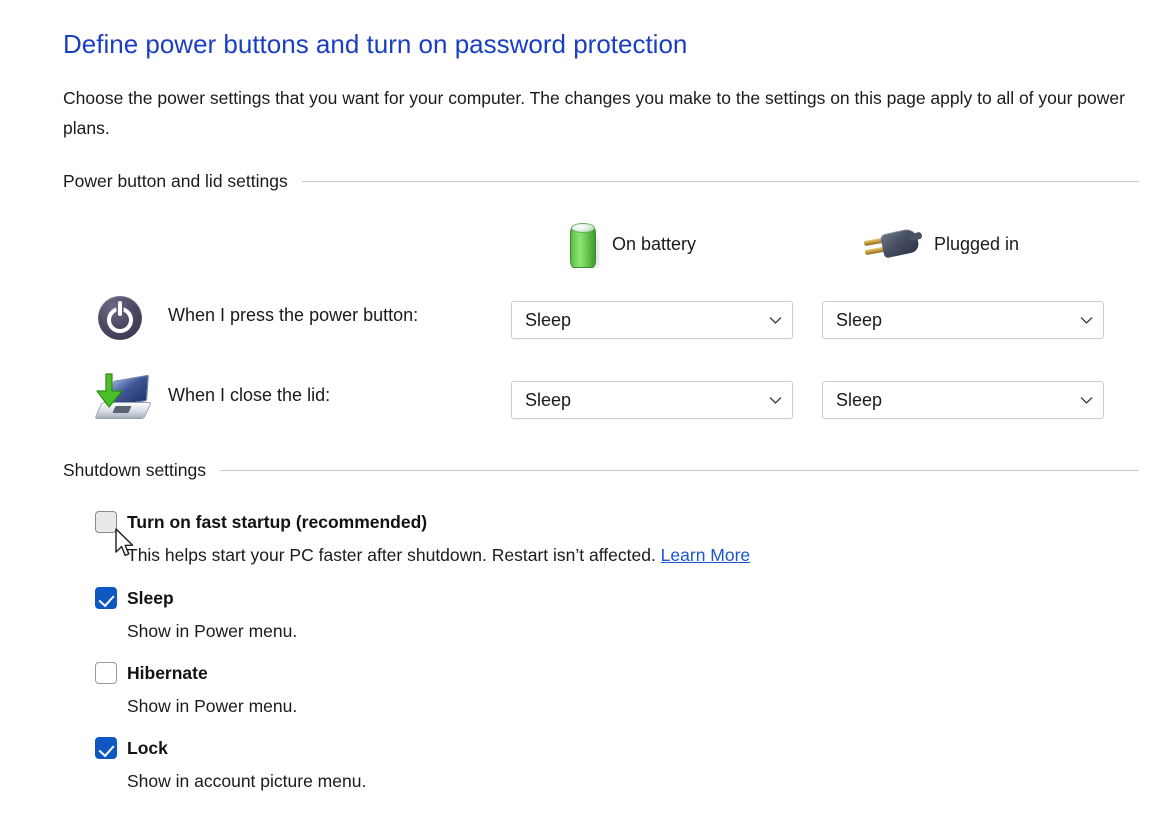 The height and width of the screenshot is (817, 1157). I want to click on checkbox-fast-startup, so click(106, 522).